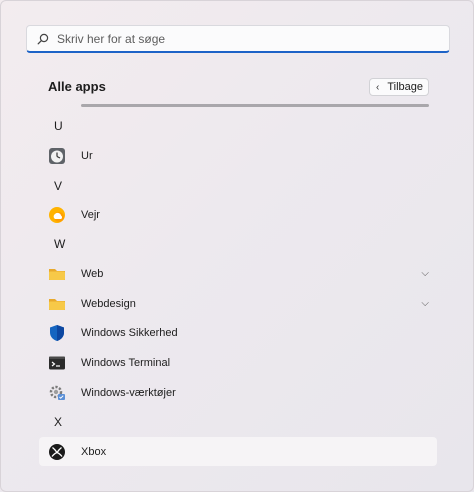 This screenshot has width=474, height=492. I want to click on app-item-windows-sikkerhed: Windows Sikkerhed, so click(238, 332).